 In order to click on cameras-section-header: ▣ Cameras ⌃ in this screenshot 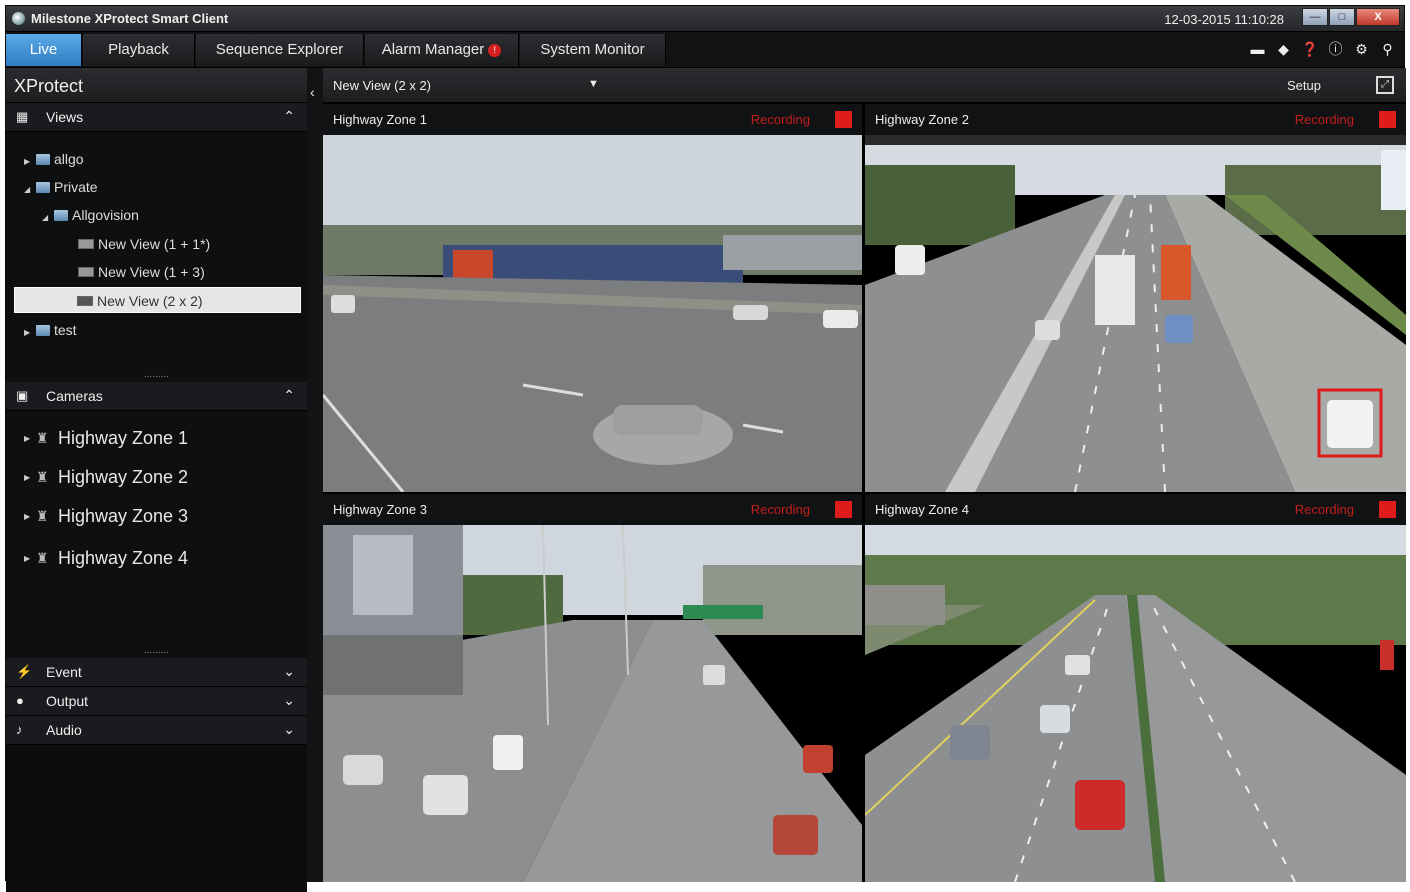, I will do `click(156, 396)`.